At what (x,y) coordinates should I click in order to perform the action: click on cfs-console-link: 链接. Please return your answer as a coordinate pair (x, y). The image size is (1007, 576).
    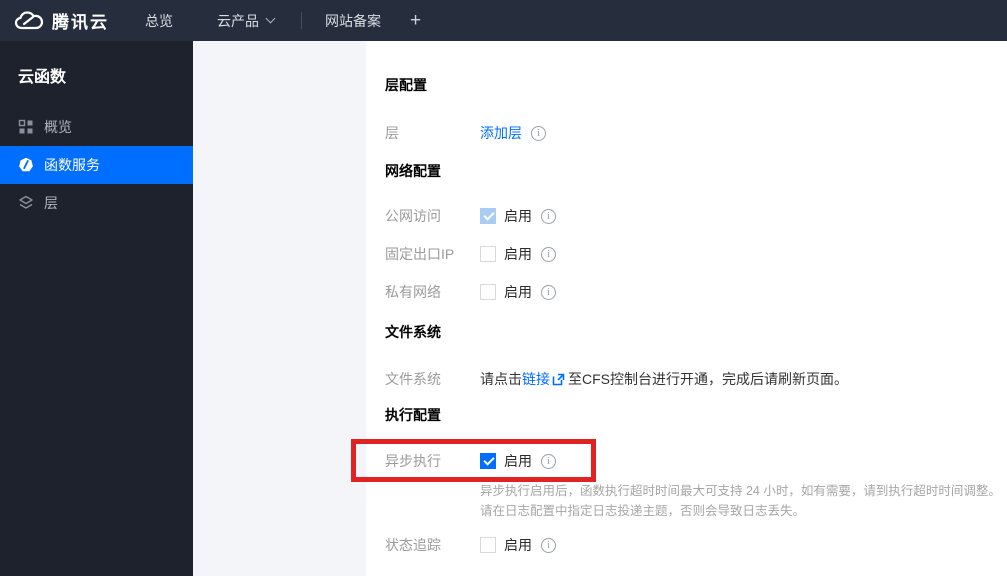
    Looking at the image, I should click on (536, 379).